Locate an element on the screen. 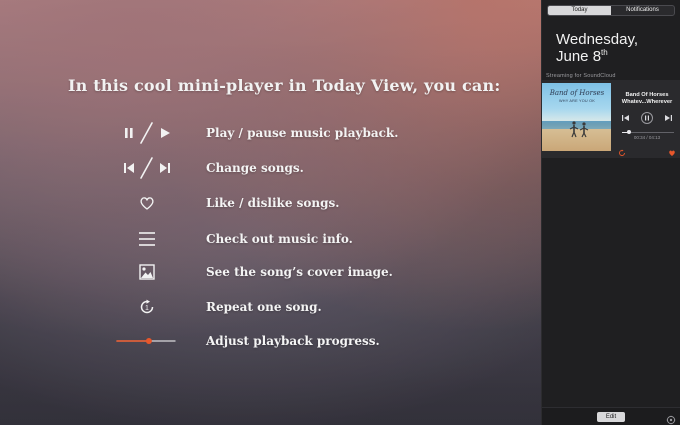 Image resolution: width=680 pixels, height=430 pixels. tab-today: Today is located at coordinates (579, 10).